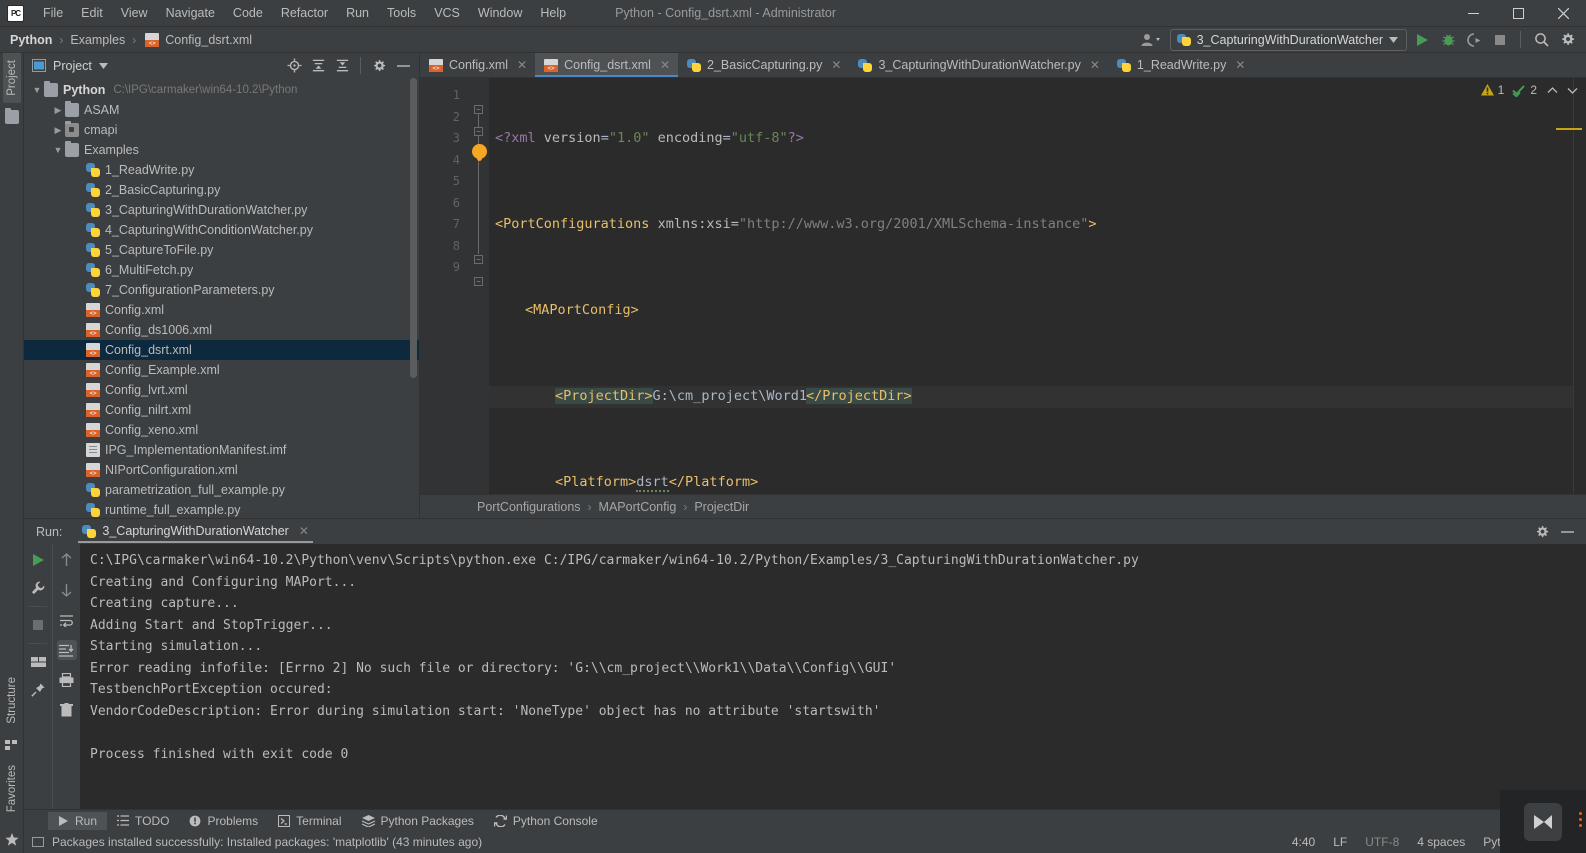 The height and width of the screenshot is (853, 1586). Describe the element at coordinates (546, 821) in the screenshot. I see `tool-tab-python-console: Python Console` at that location.